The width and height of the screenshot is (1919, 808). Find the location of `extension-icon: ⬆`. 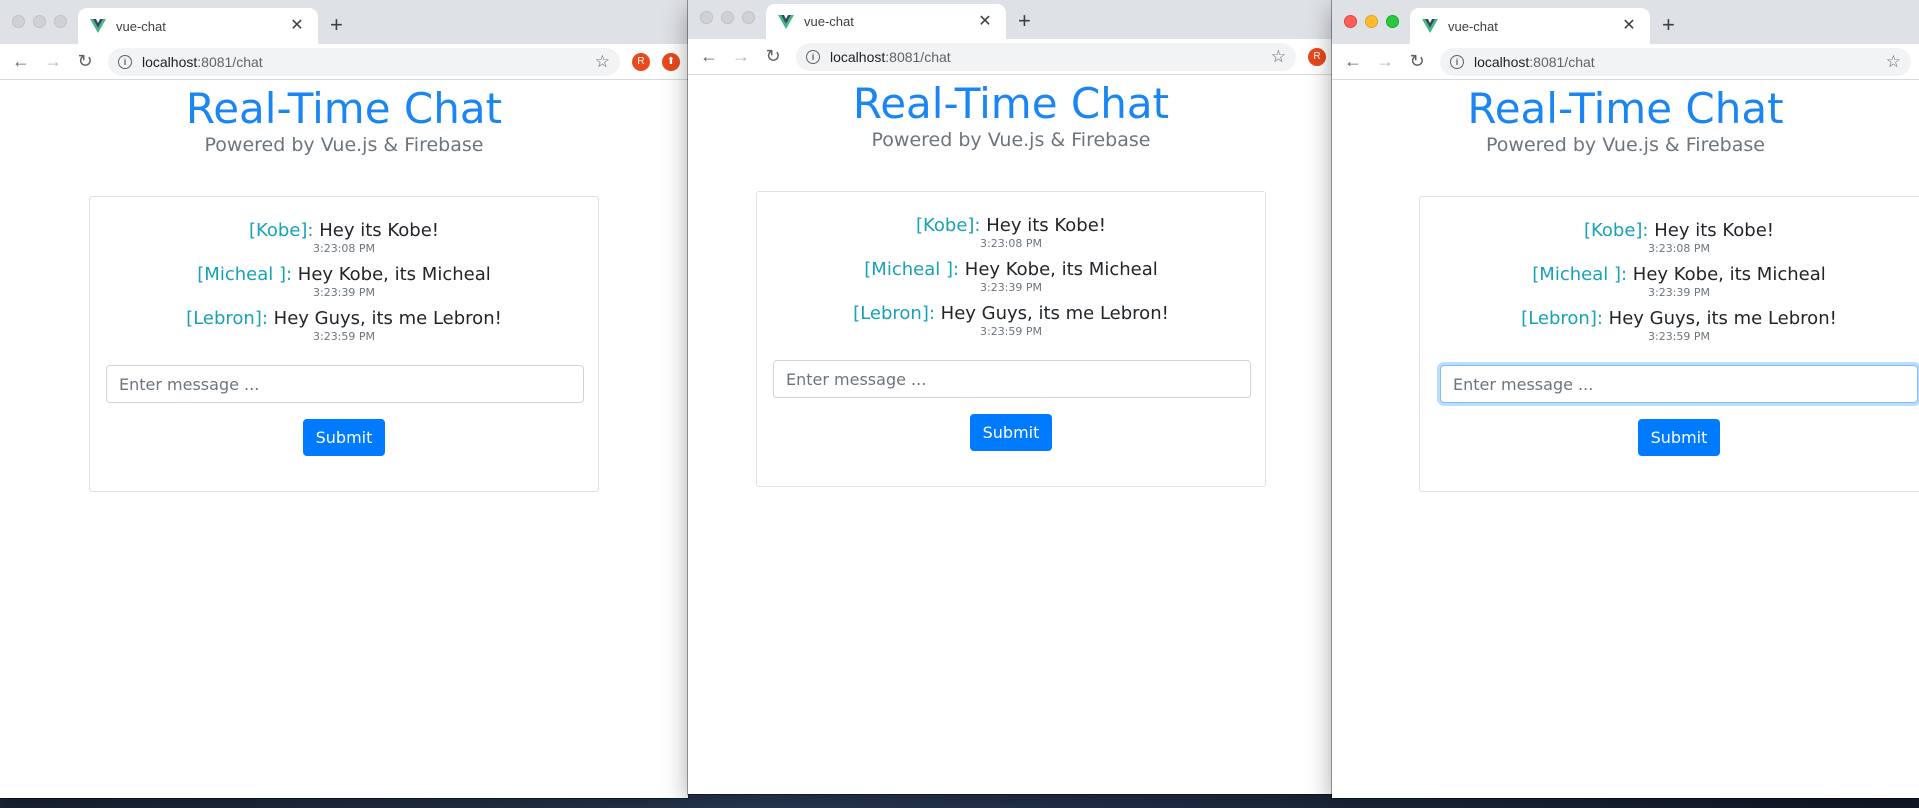

extension-icon: ⬆ is located at coordinates (671, 61).